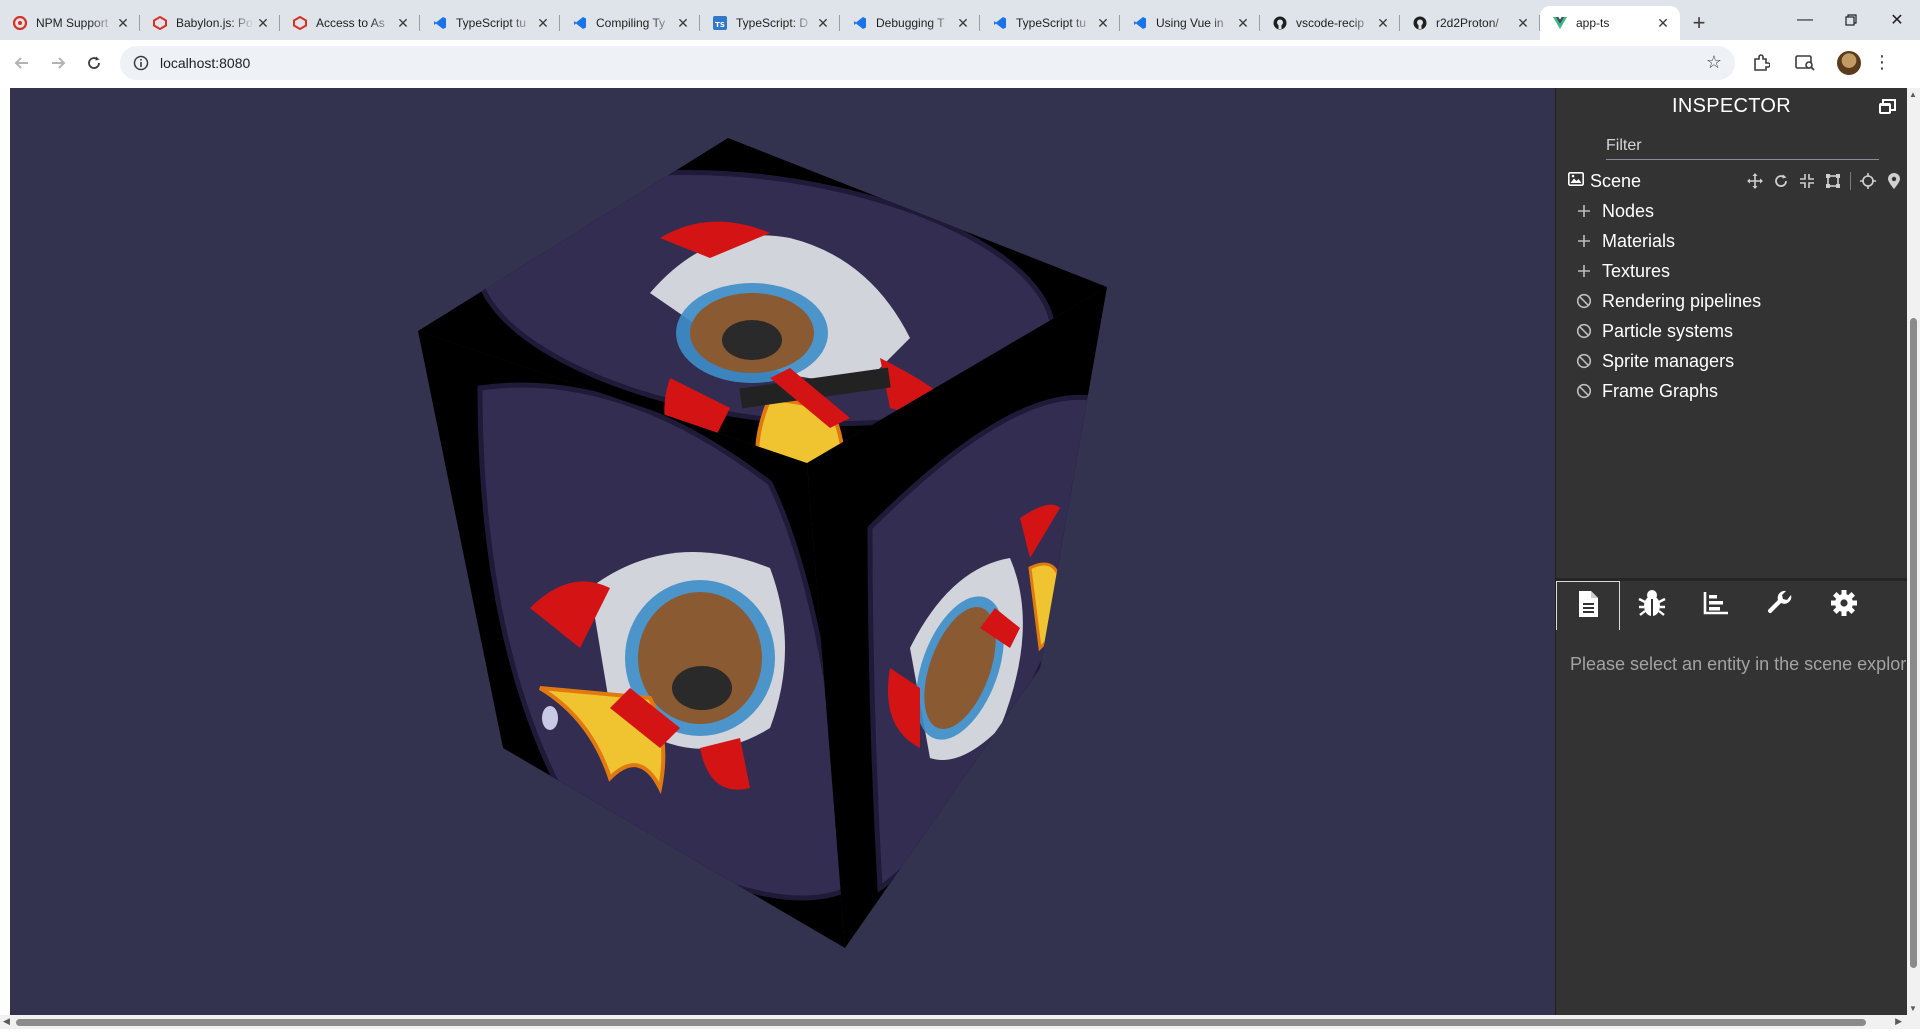  I want to click on scene-tree-item: Scene, so click(1731, 181).